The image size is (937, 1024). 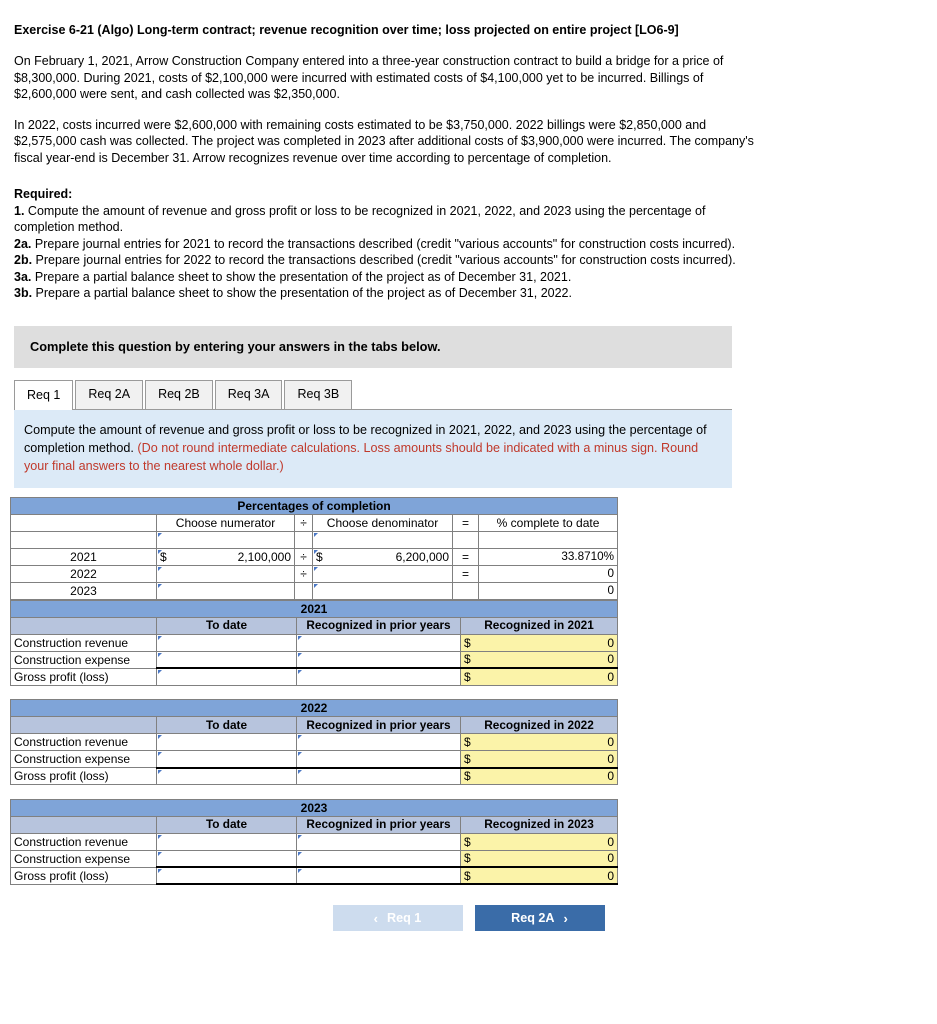 I want to click on section-2023-revenue-todate, so click(x=226, y=841).